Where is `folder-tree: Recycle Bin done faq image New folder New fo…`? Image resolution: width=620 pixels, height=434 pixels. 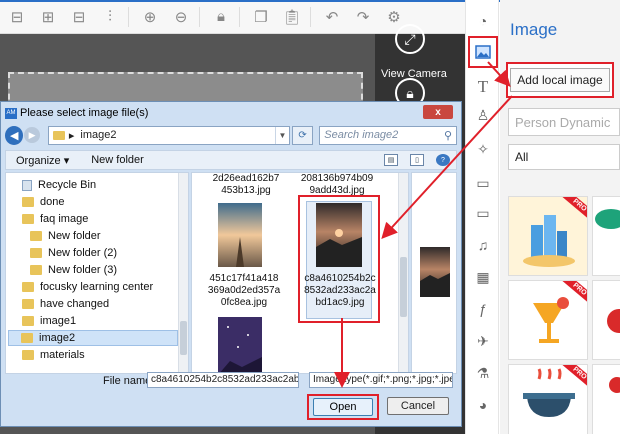
folder-tree: Recycle Bin done faq image New folder New fo… is located at coordinates (97, 273).